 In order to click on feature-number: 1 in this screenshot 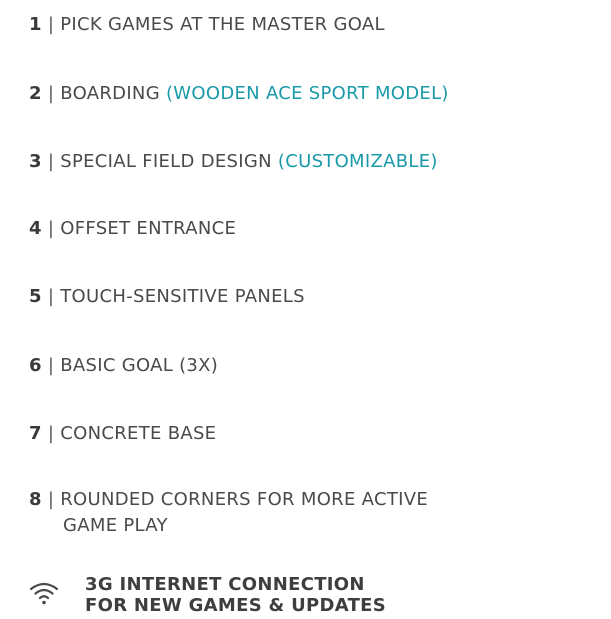, I will do `click(35, 24)`.